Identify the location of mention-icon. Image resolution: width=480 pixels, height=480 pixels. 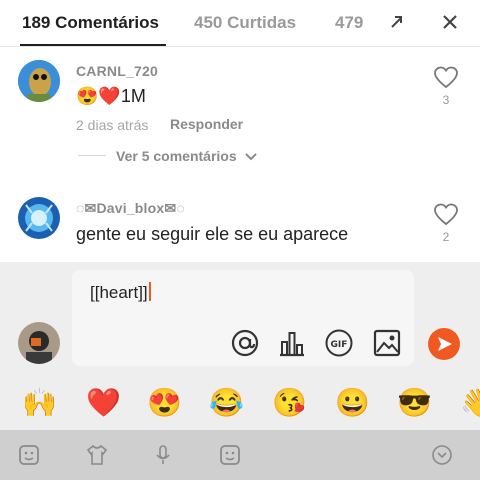
(245, 343).